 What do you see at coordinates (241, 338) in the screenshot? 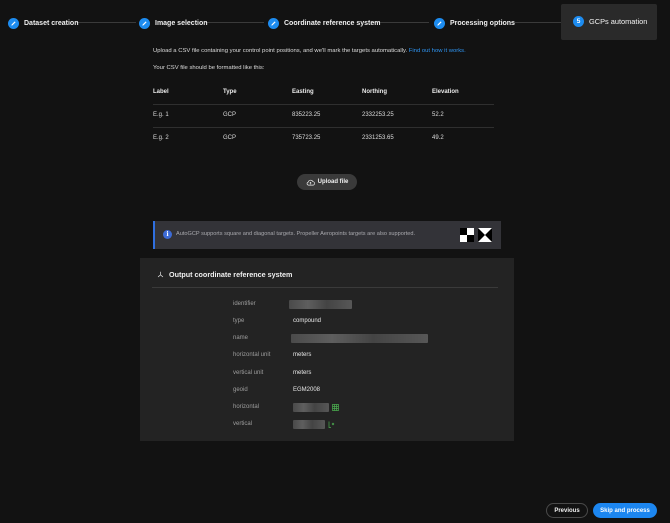
I see `crs-key: name` at bounding box center [241, 338].